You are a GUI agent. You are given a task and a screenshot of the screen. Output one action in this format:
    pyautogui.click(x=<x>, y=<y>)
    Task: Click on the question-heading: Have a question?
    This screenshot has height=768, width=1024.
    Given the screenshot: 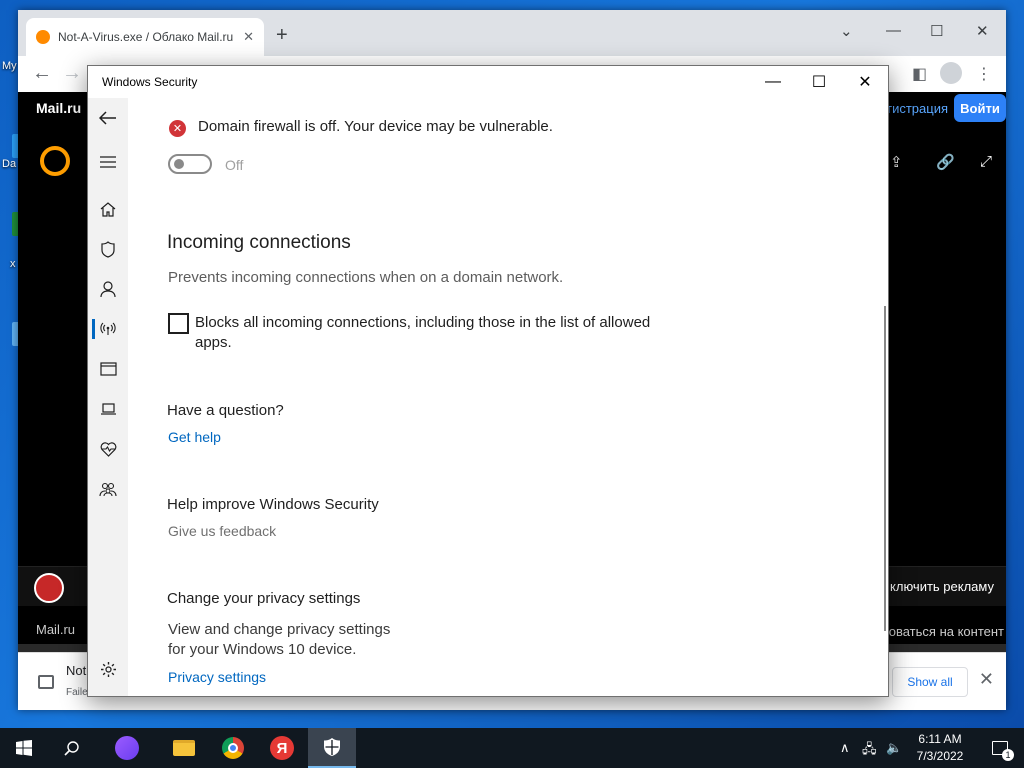 What is the action you would take?
    pyautogui.click(x=225, y=410)
    